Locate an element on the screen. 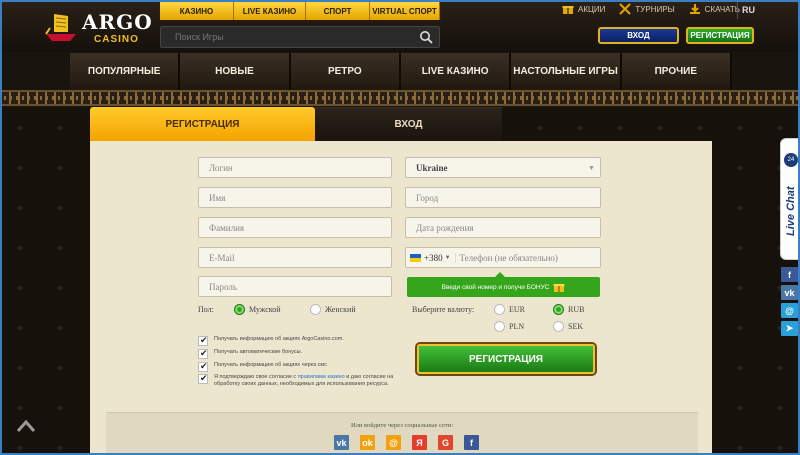  yandex-icon: Я is located at coordinates (419, 442).